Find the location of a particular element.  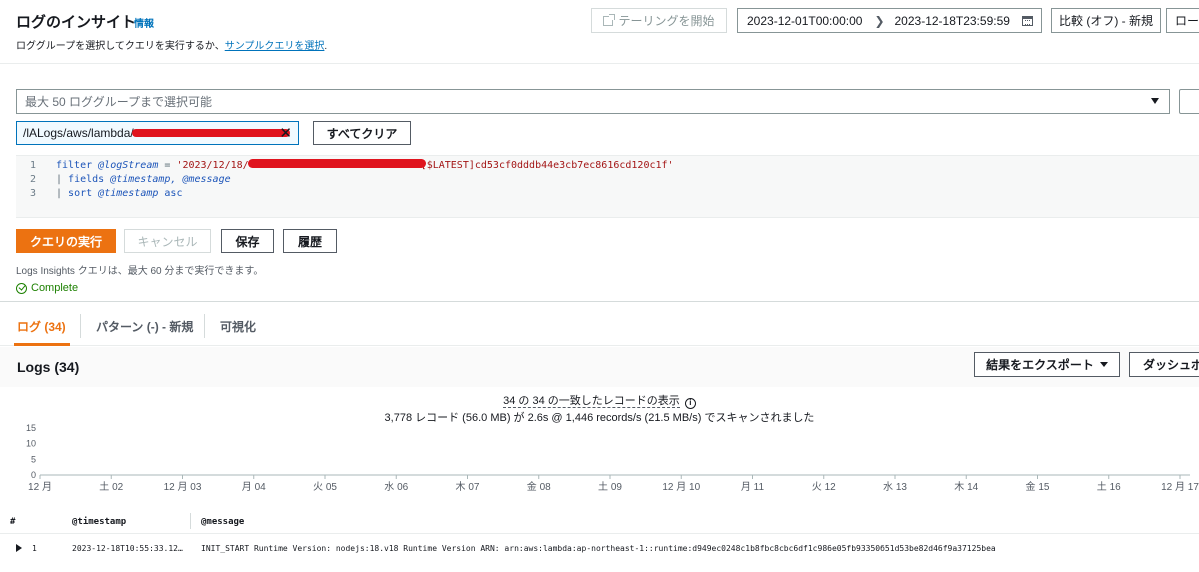

column-header-message: @message is located at coordinates (222, 522).